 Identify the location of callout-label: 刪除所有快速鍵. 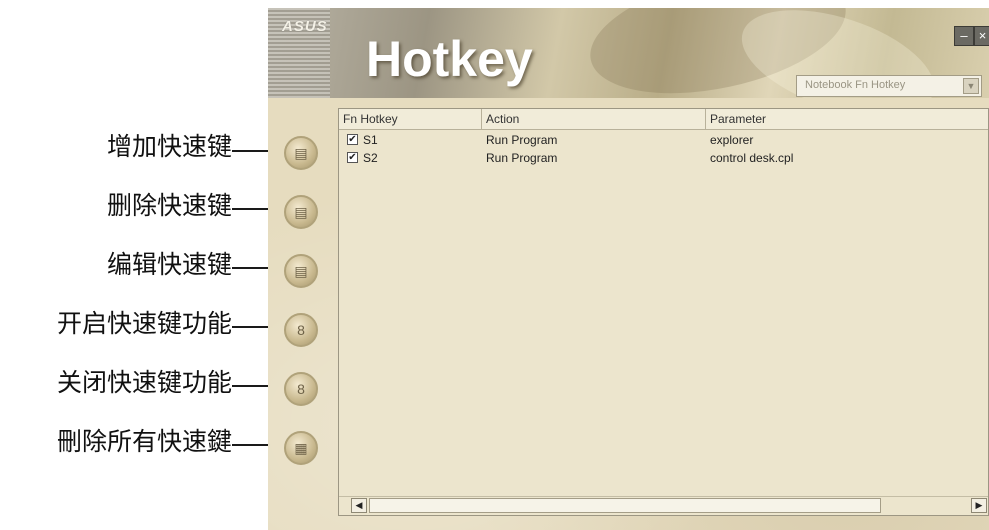
(144, 441).